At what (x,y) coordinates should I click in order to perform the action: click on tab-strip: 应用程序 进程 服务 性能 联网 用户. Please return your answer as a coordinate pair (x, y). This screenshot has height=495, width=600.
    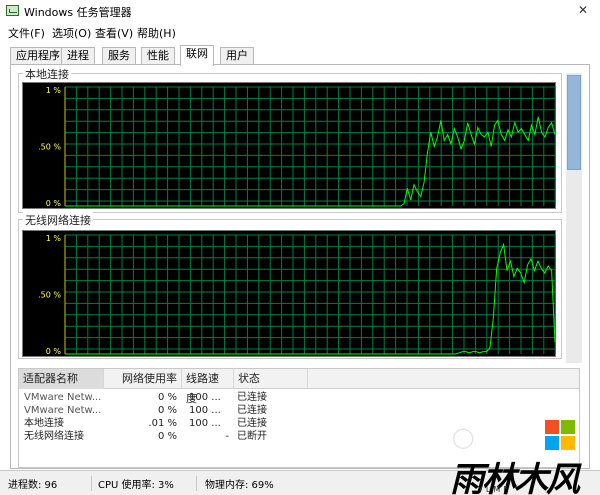
    Looking at the image, I should click on (300, 55).